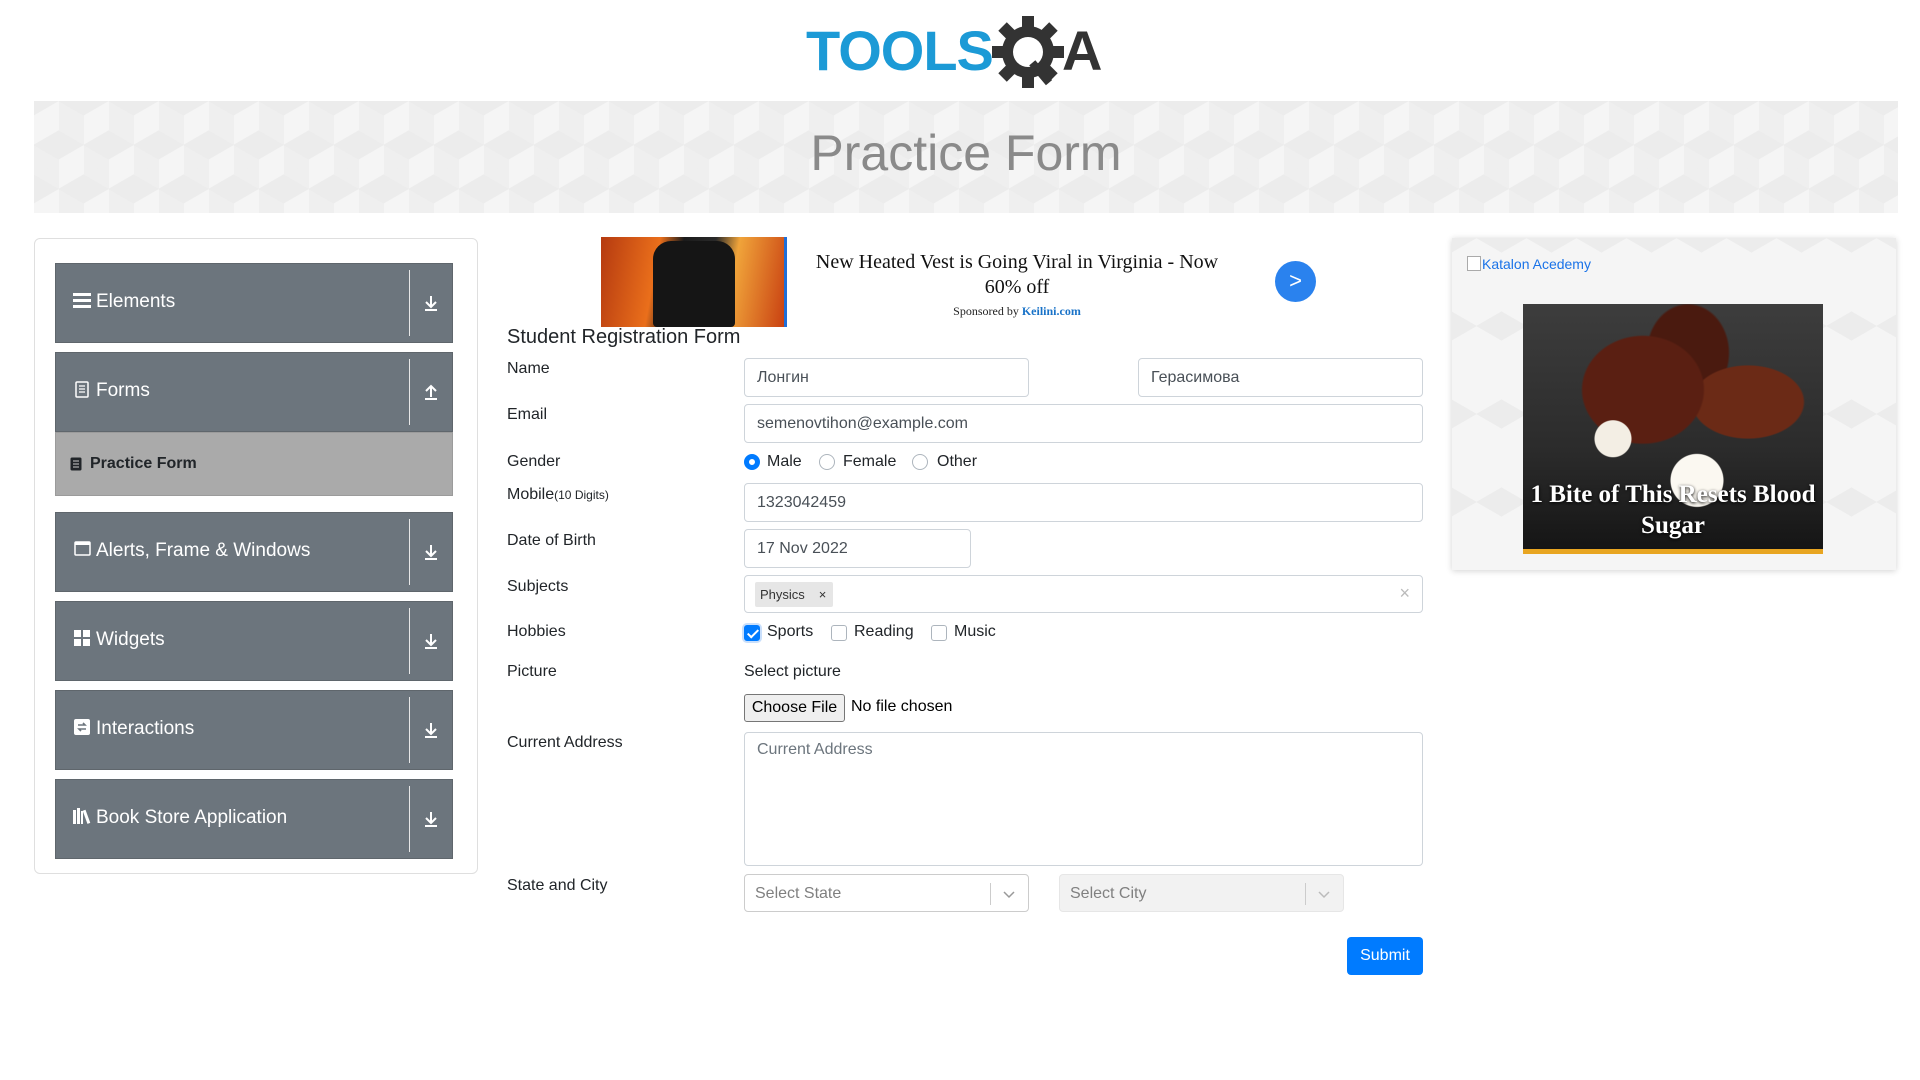  What do you see at coordinates (254, 464) in the screenshot?
I see `sidebar-item-practice-form: Practice Form` at bounding box center [254, 464].